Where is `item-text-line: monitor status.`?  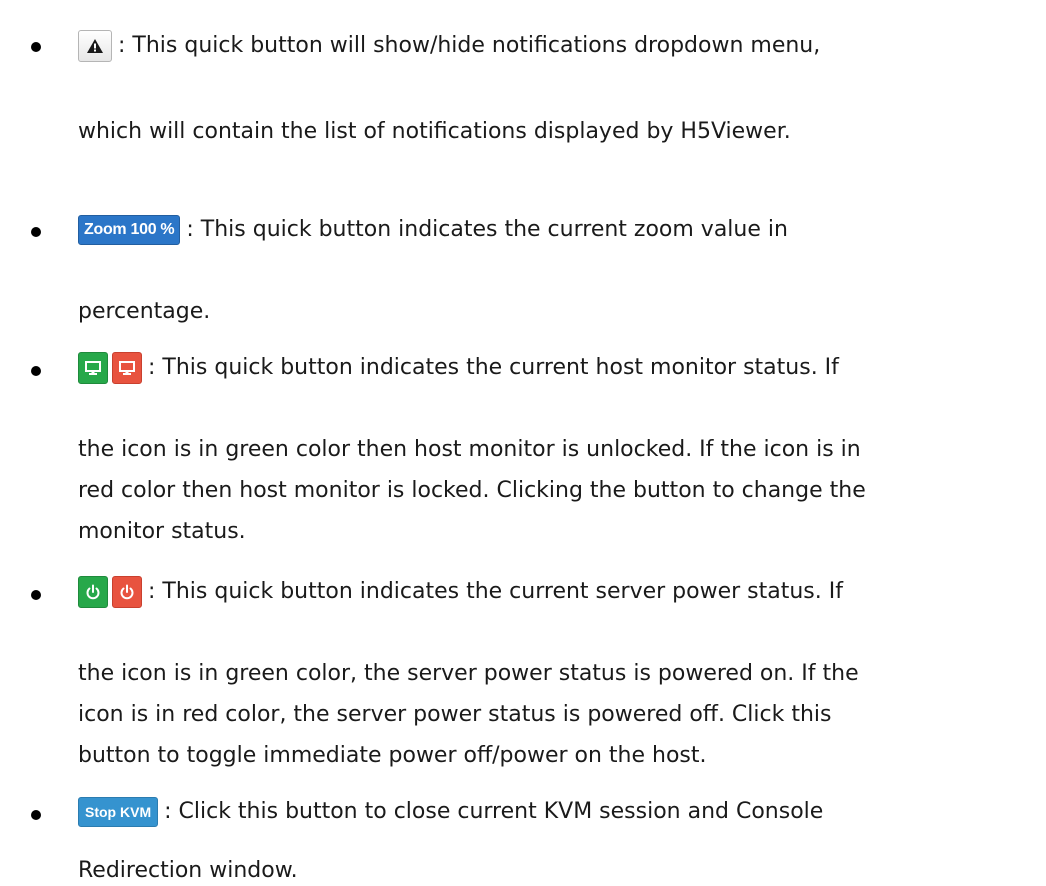 item-text-line: monitor status. is located at coordinates (162, 531).